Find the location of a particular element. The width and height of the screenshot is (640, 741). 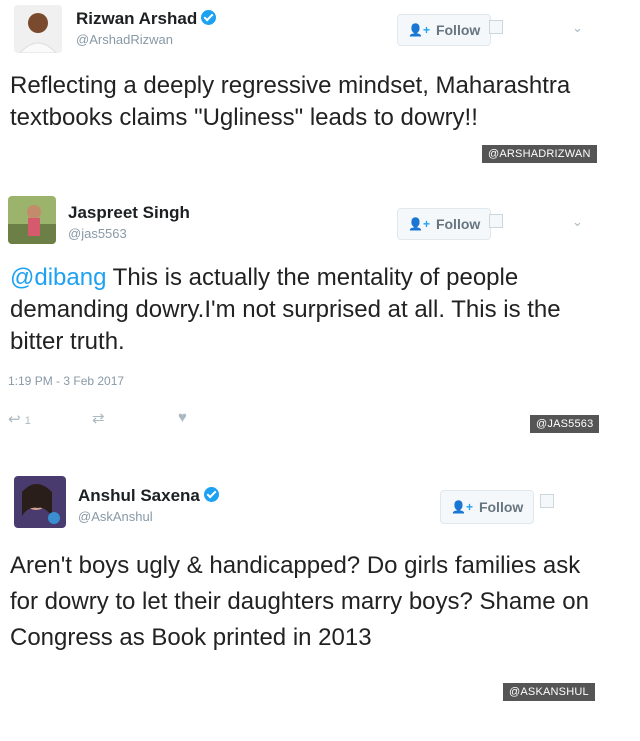

retweet-icon: ⇄ is located at coordinates (98, 418).